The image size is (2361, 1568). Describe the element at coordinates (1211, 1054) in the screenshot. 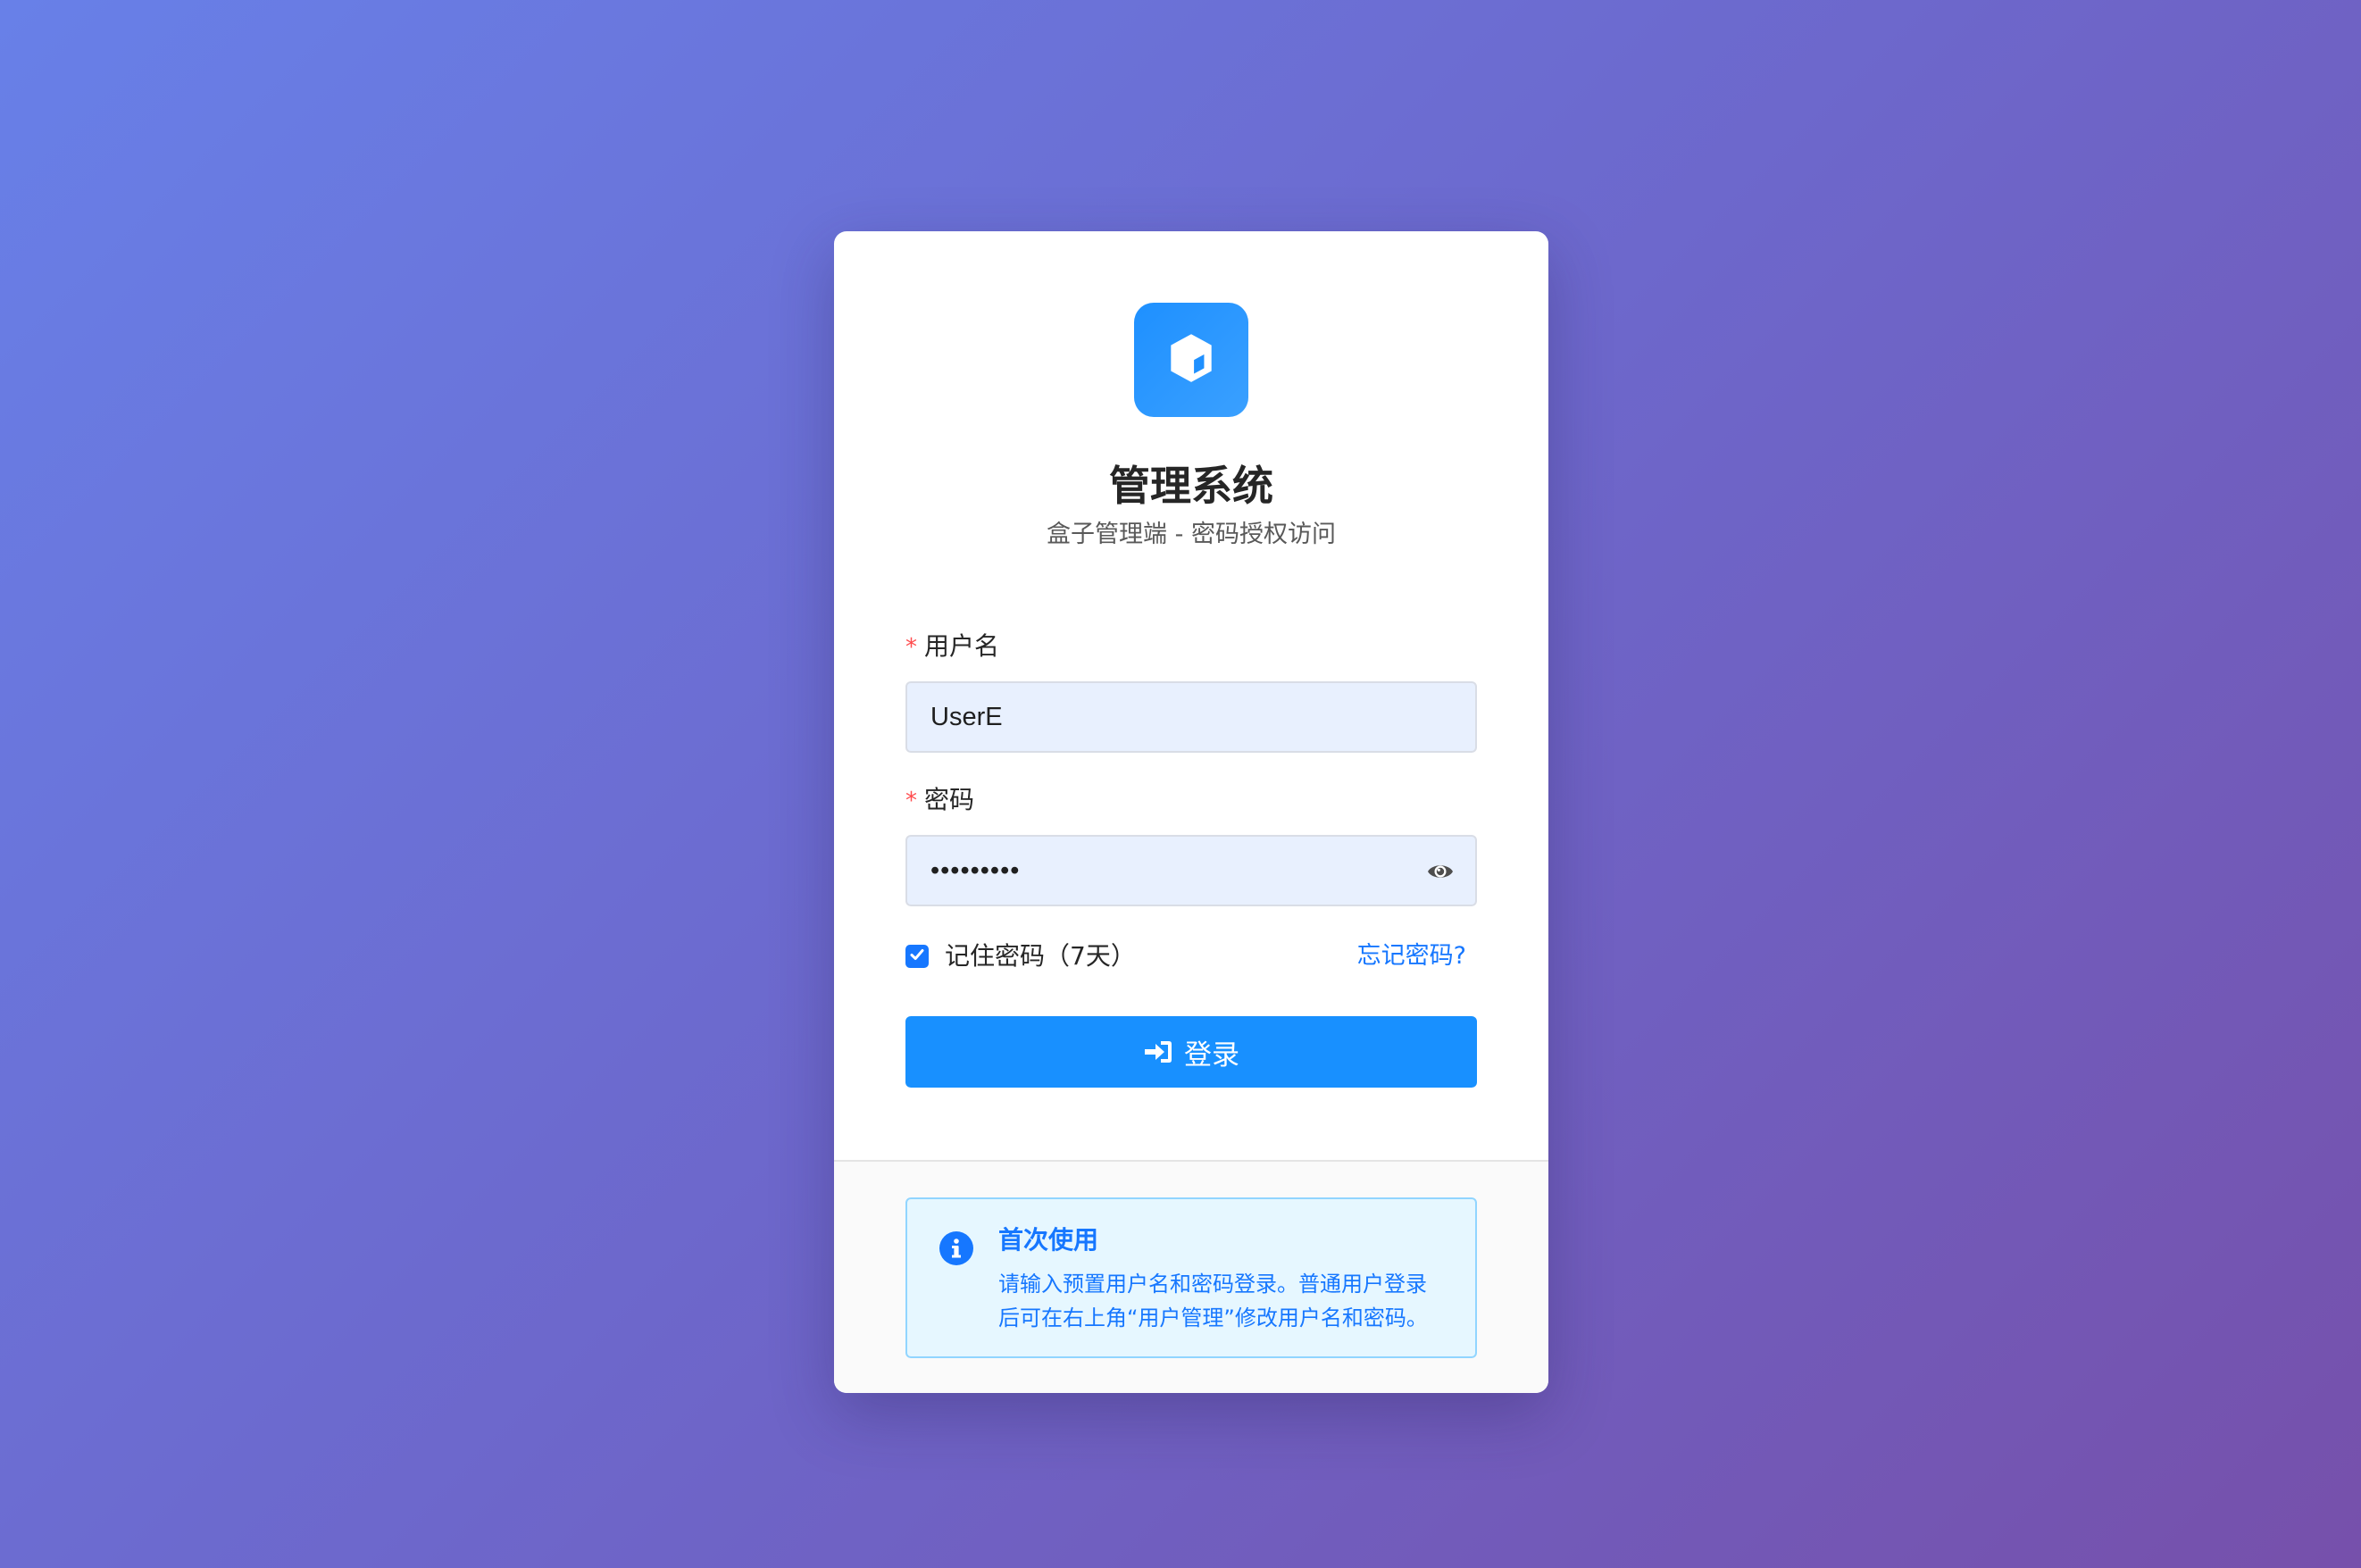

I see `login-label: 登录` at that location.